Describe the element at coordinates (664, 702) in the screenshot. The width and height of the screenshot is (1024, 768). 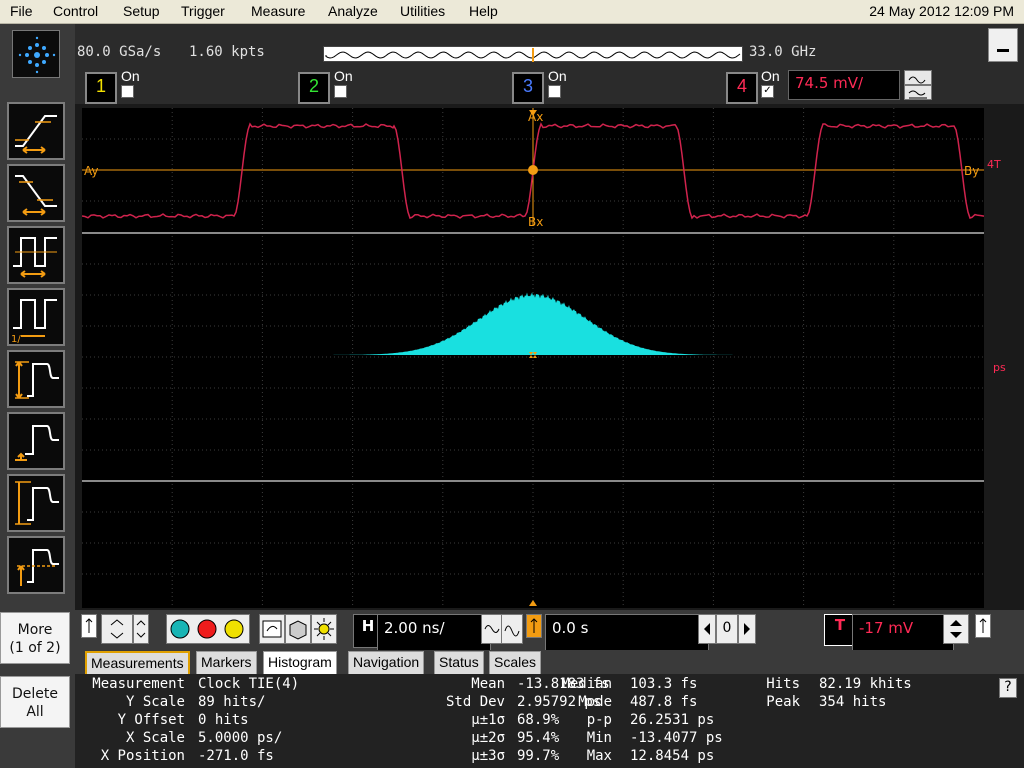
I see `mode-value: 487.8 fs` at that location.